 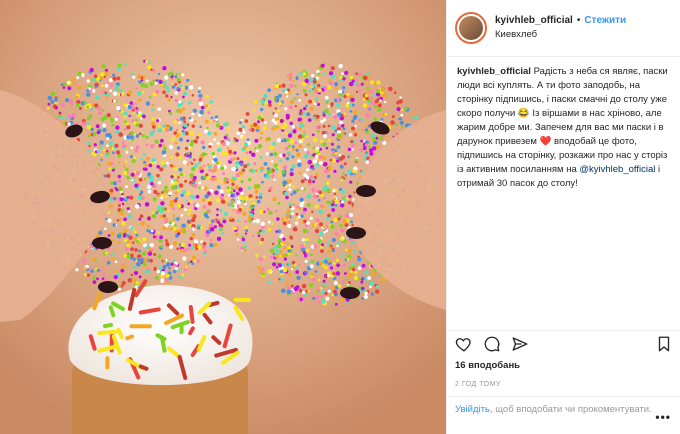 What do you see at coordinates (464, 344) in the screenshot?
I see `heart-icon` at bounding box center [464, 344].